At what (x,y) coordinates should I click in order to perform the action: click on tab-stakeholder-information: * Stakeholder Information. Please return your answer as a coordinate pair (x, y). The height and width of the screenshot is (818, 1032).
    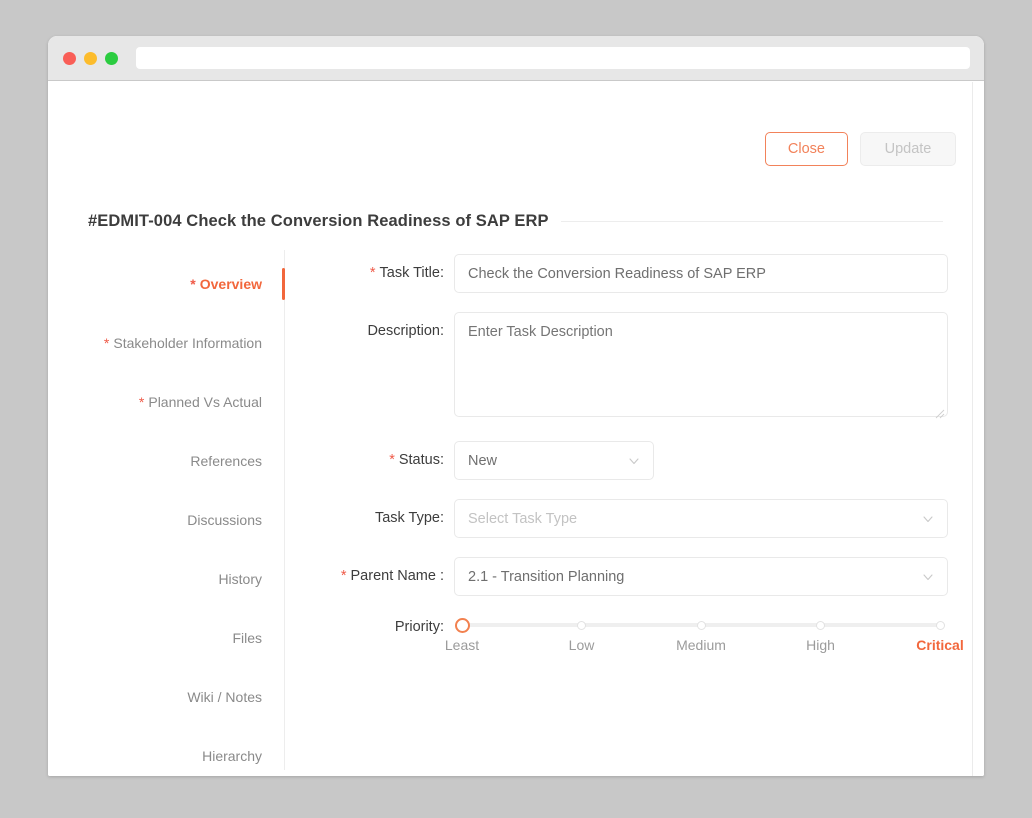
    Looking at the image, I should click on (166, 342).